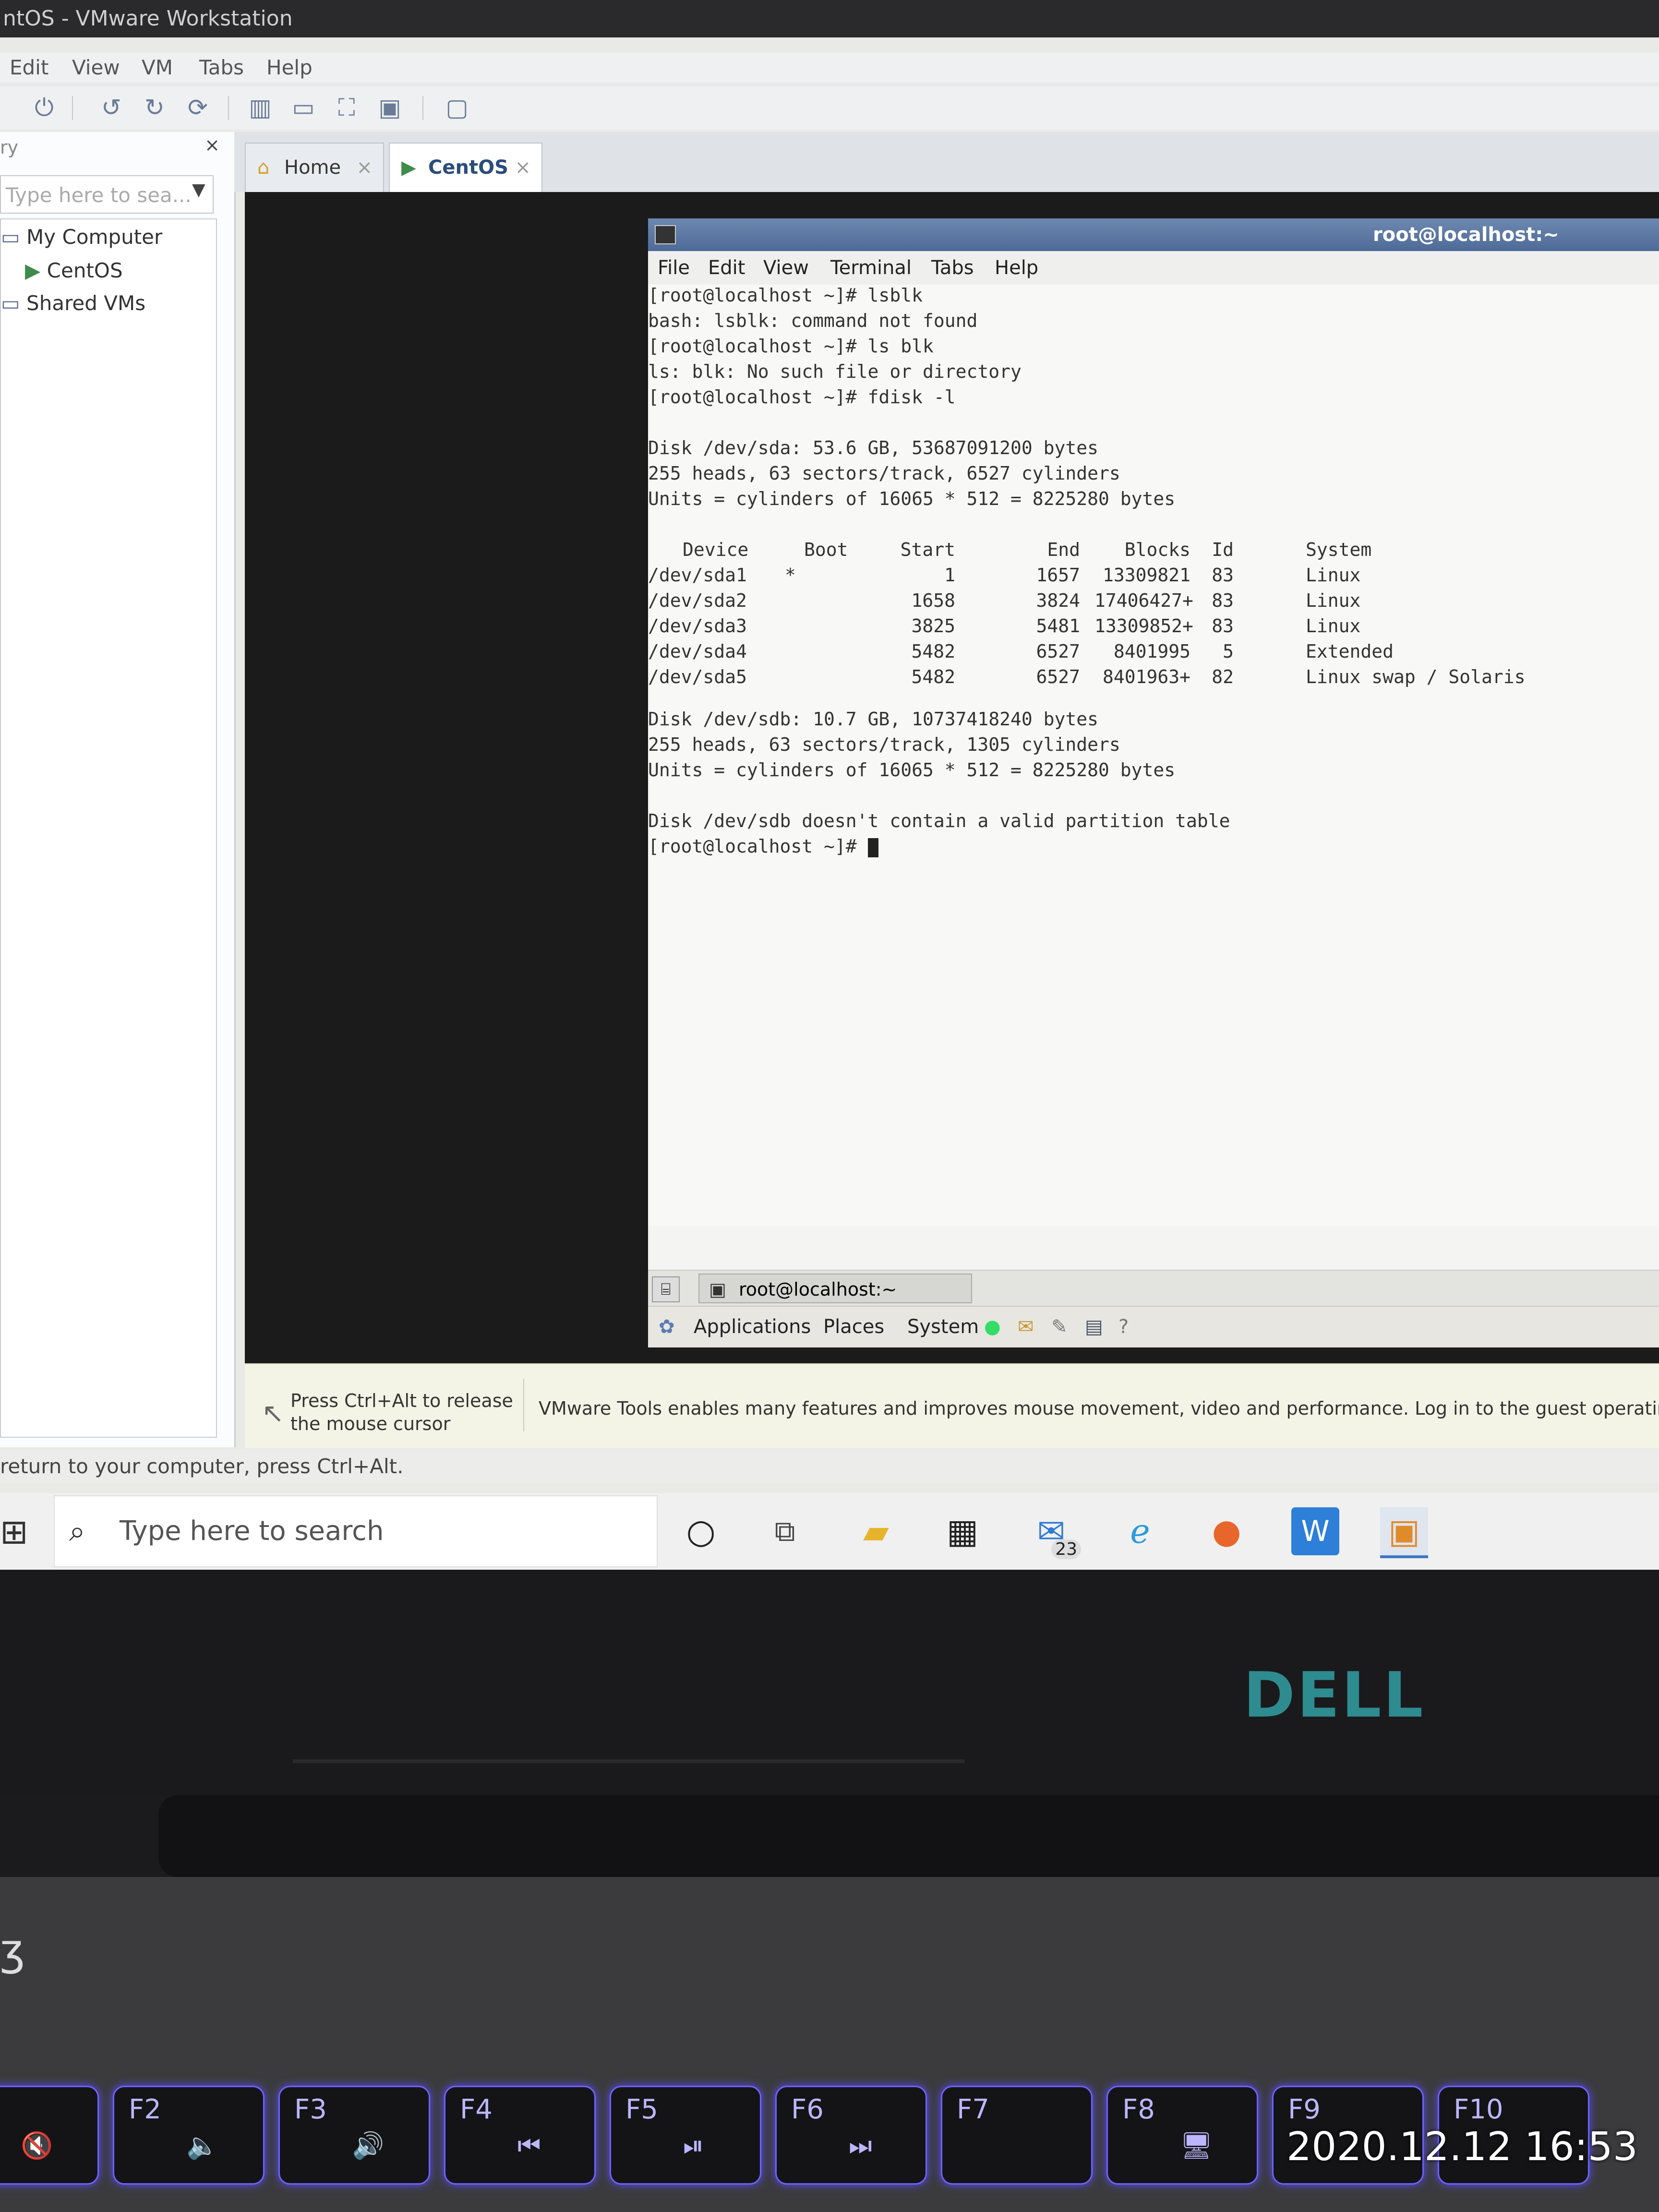  What do you see at coordinates (1123, 1327) in the screenshot?
I see `help-launcher-icon: ?` at bounding box center [1123, 1327].